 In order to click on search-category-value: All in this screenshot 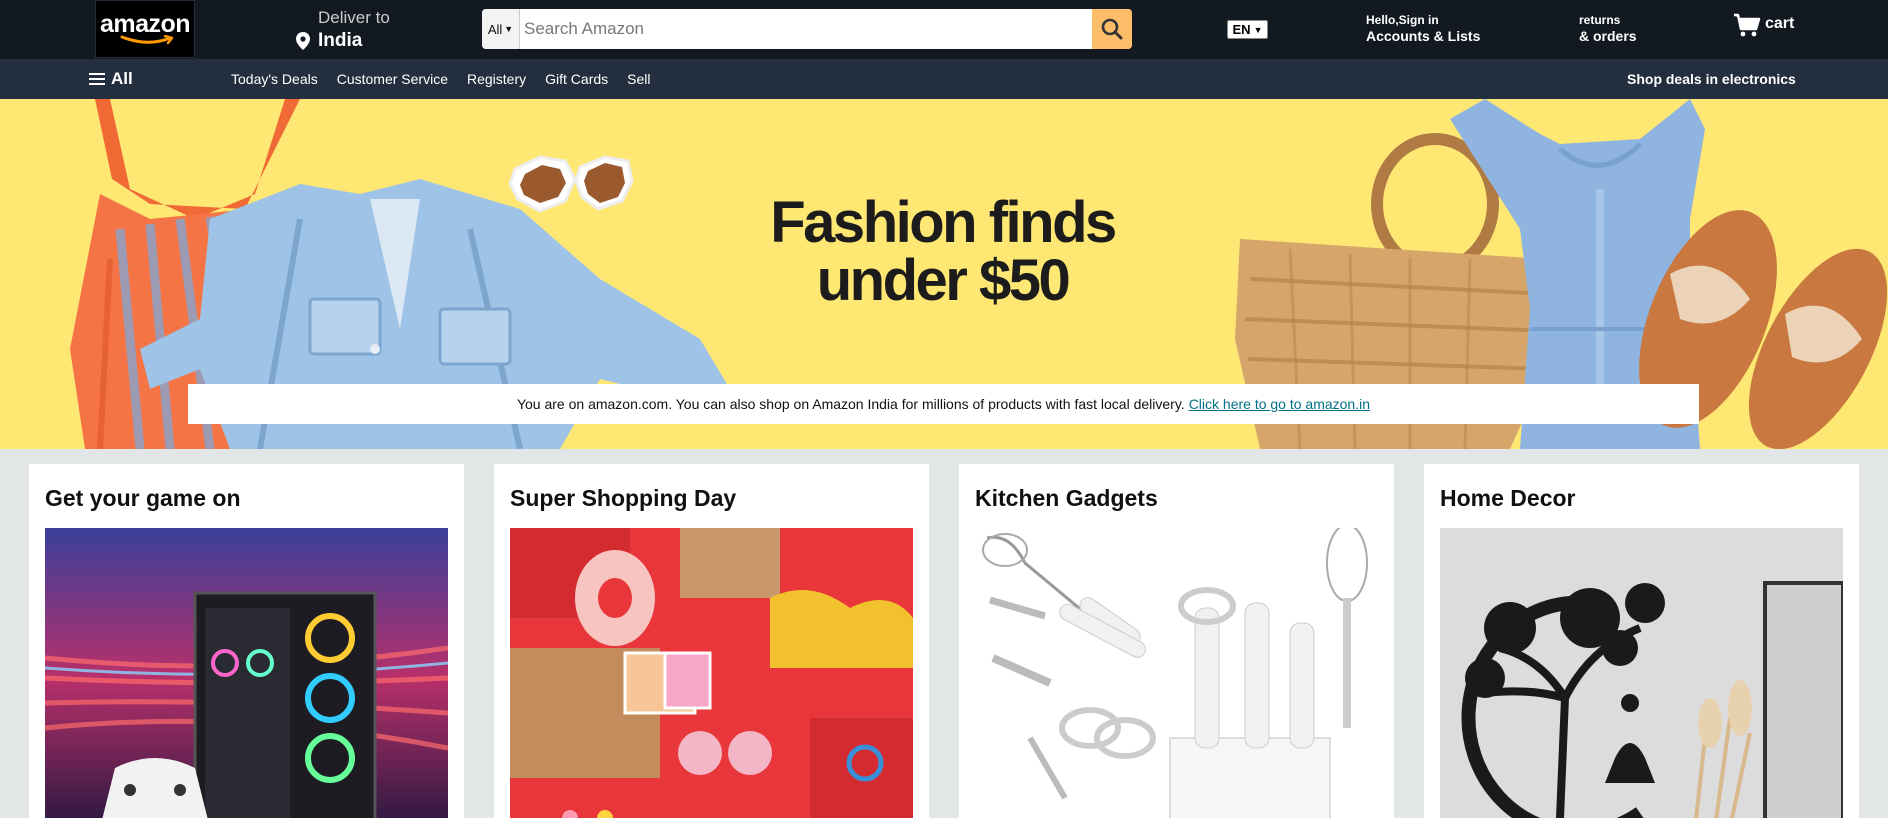, I will do `click(495, 29)`.